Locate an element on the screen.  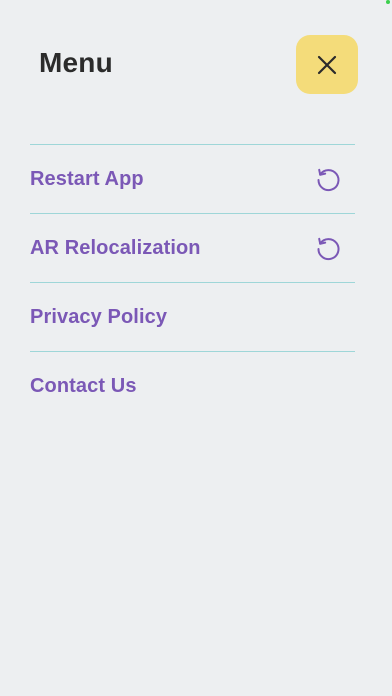
menu-item-label: AR Relocalization is located at coordinates (115, 247).